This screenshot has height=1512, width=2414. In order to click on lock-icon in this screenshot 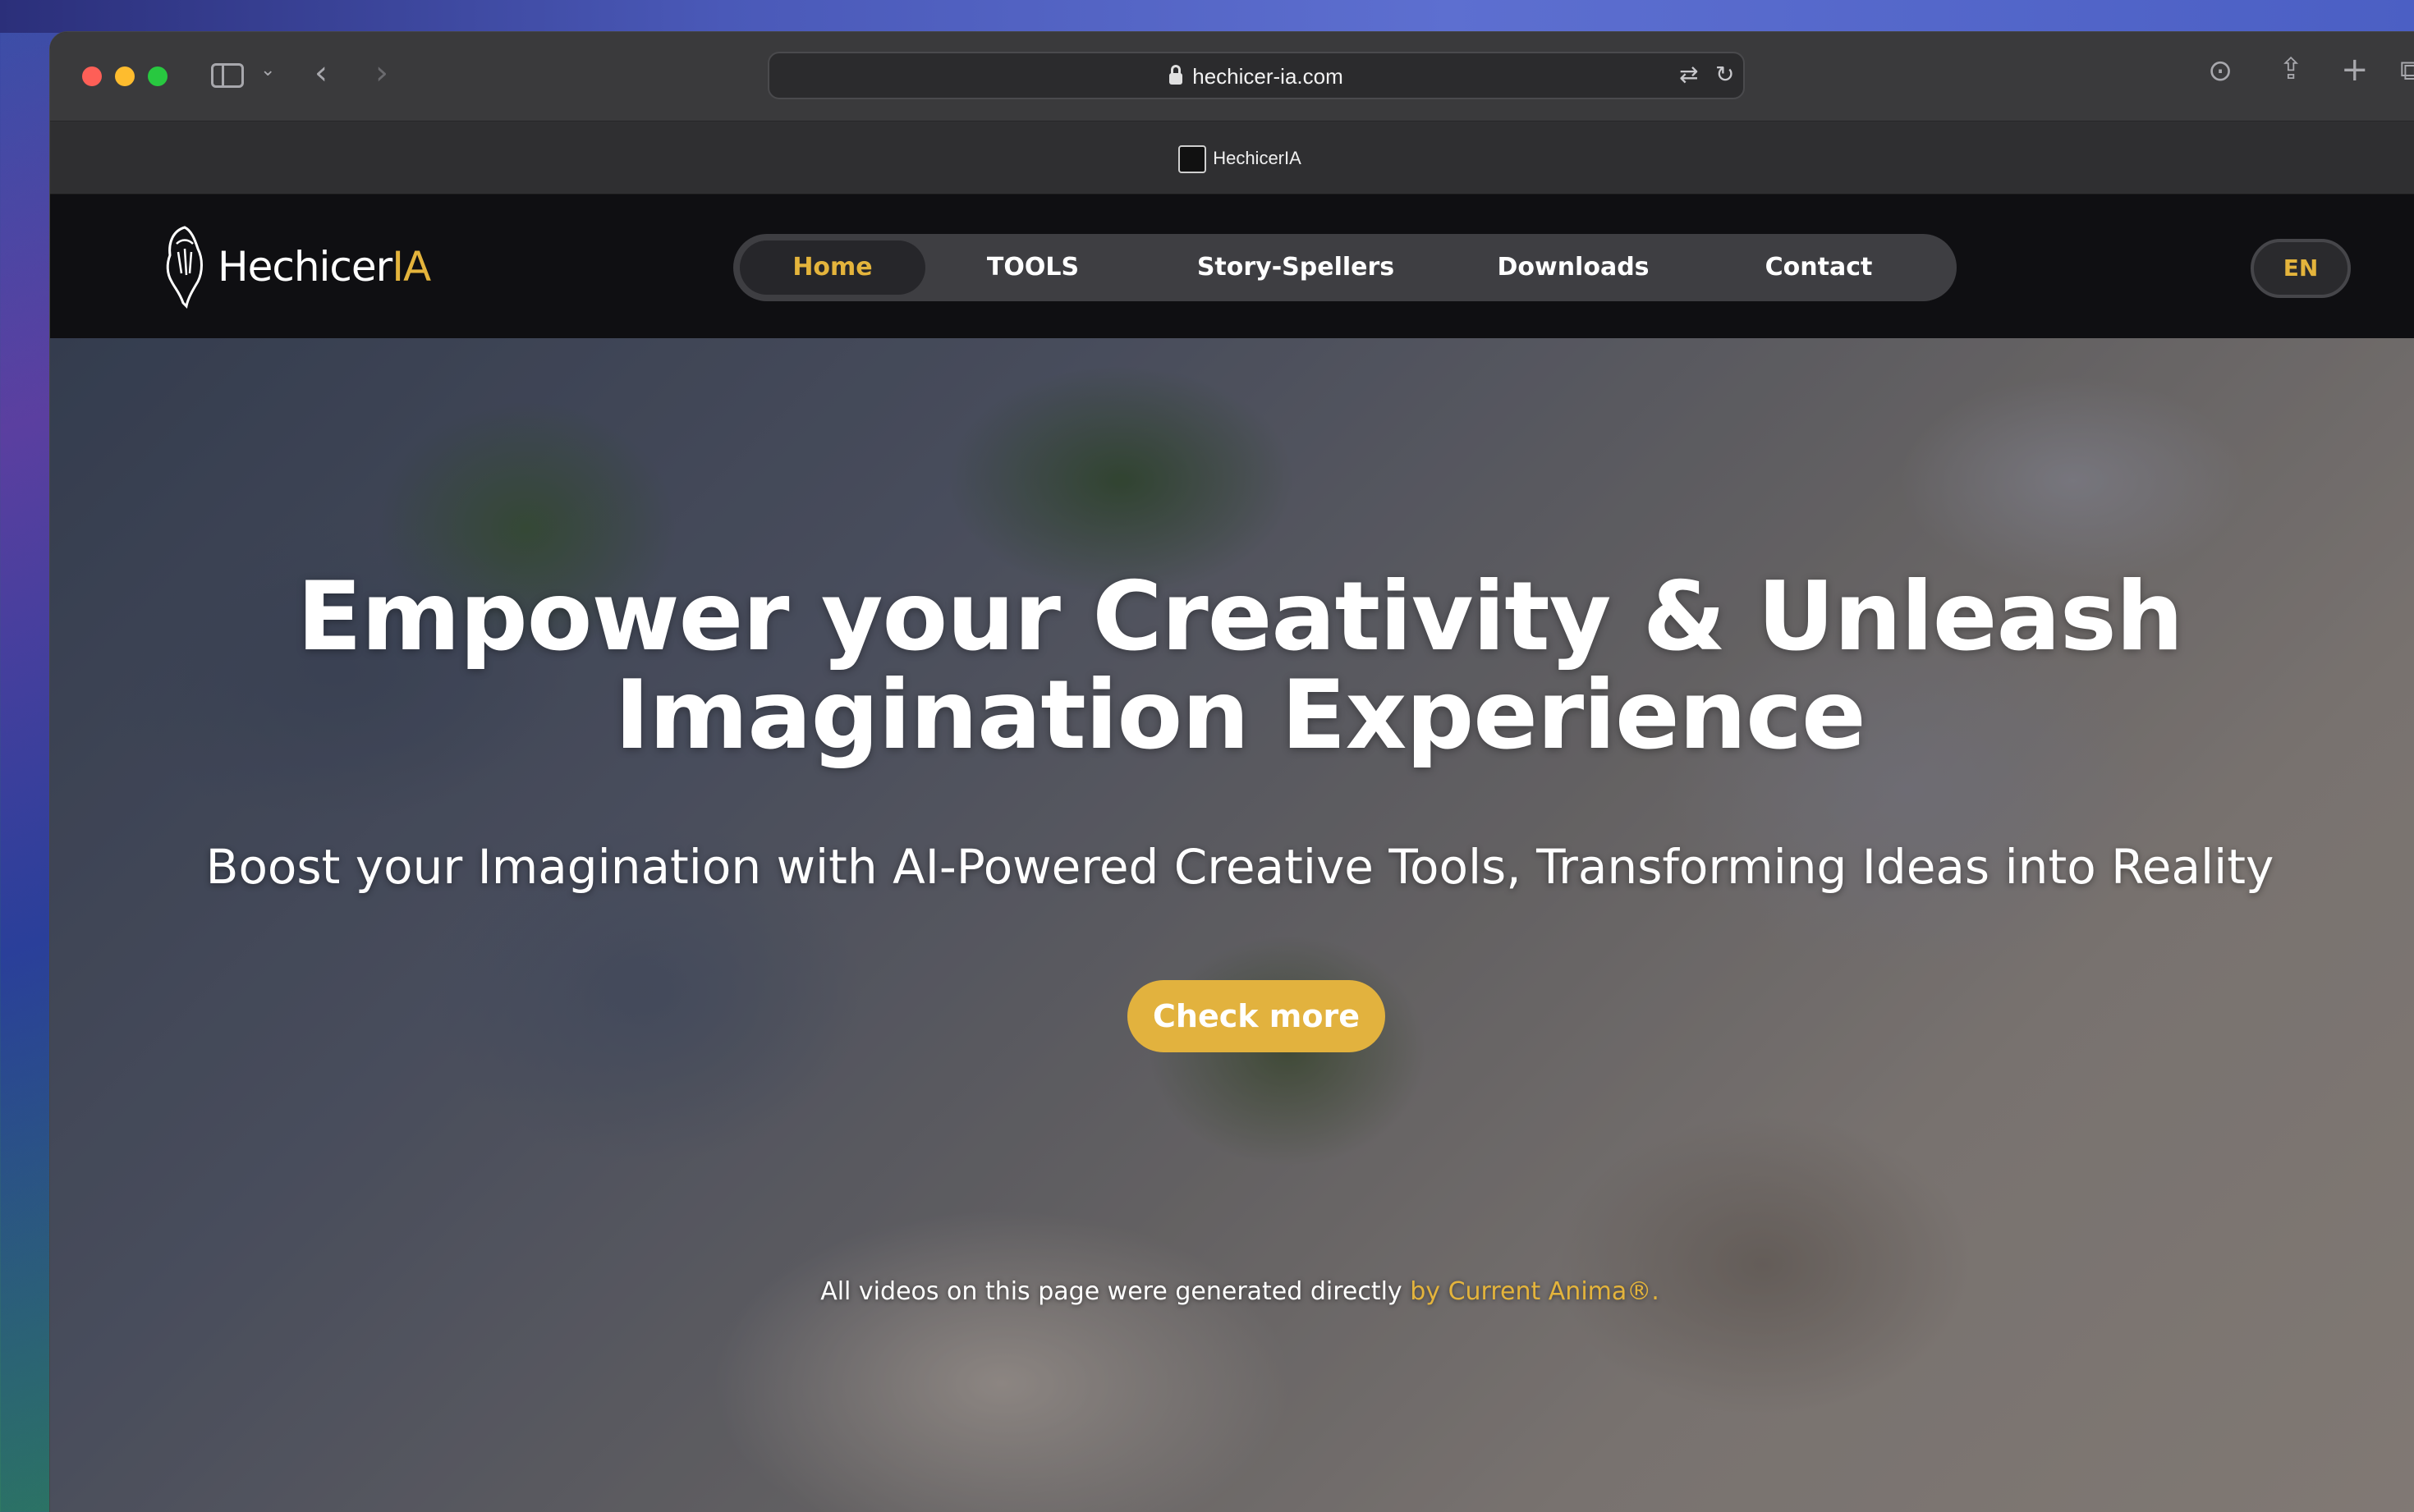, I will do `click(1176, 75)`.